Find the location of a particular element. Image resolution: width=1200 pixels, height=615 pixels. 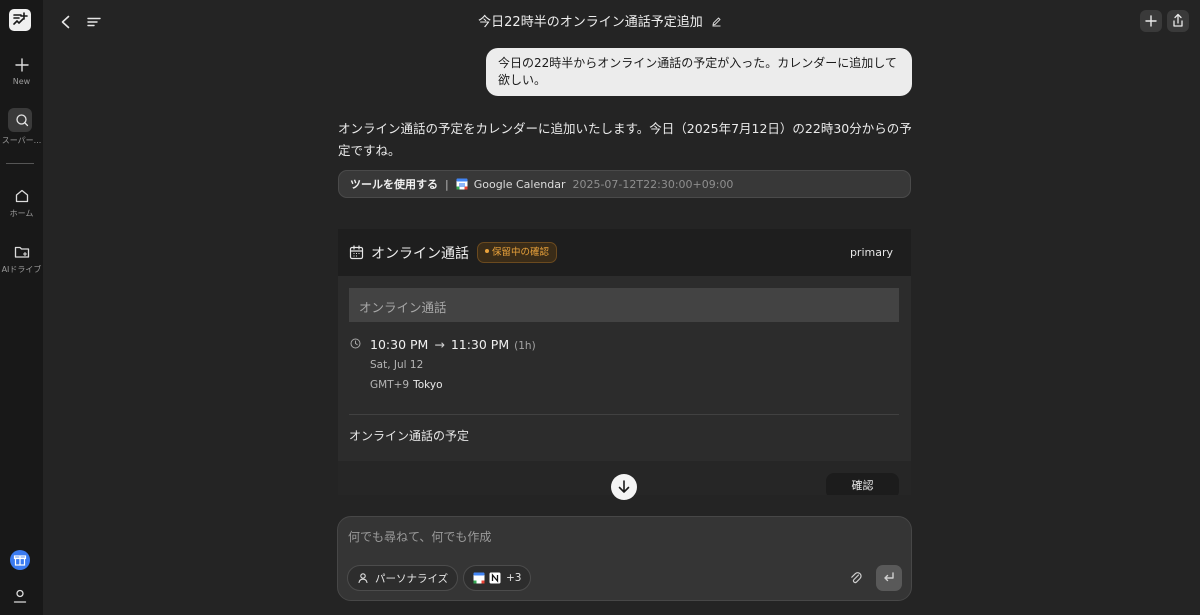

sidebar-item-label: New is located at coordinates (21, 81).